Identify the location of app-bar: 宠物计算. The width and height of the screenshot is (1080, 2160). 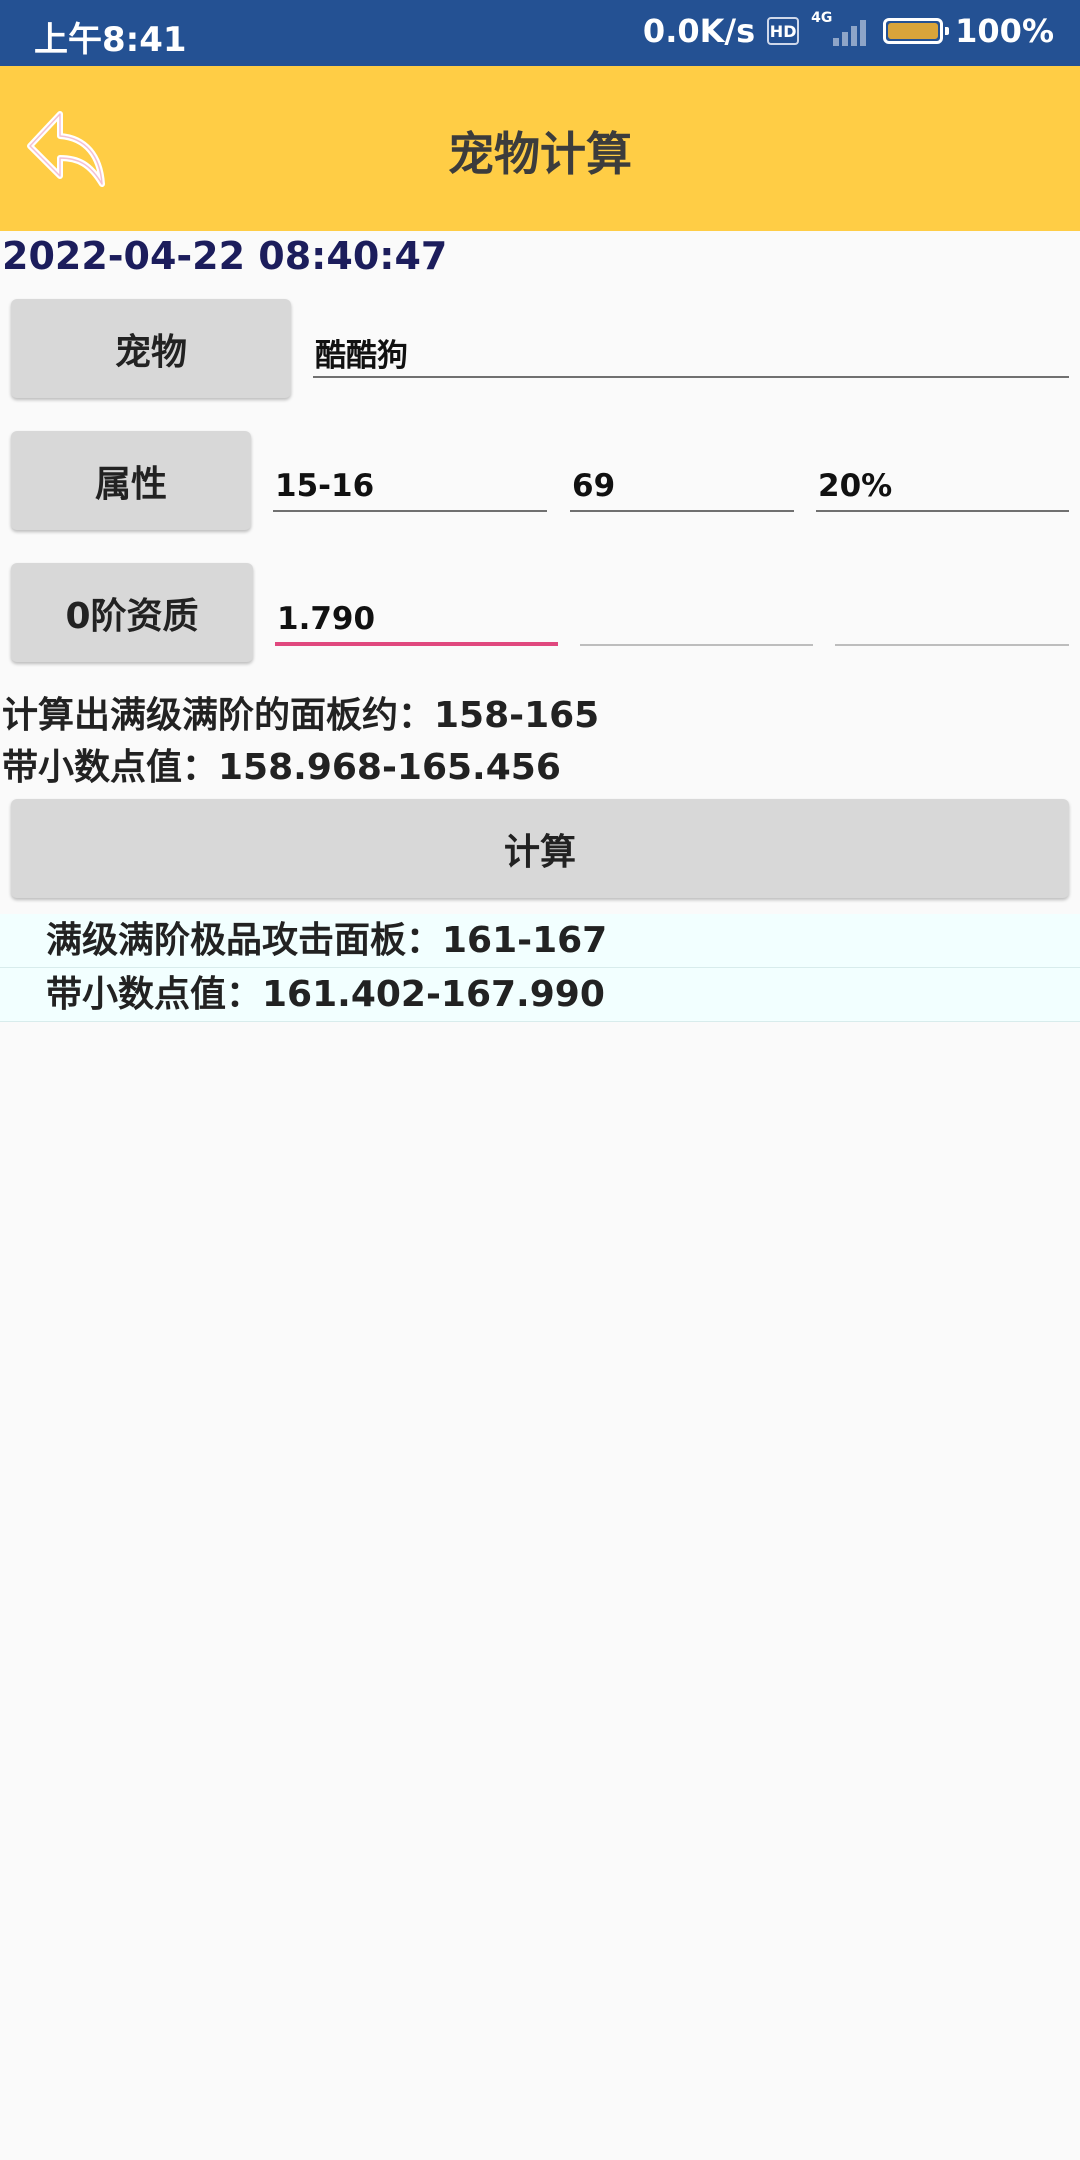
(540, 148).